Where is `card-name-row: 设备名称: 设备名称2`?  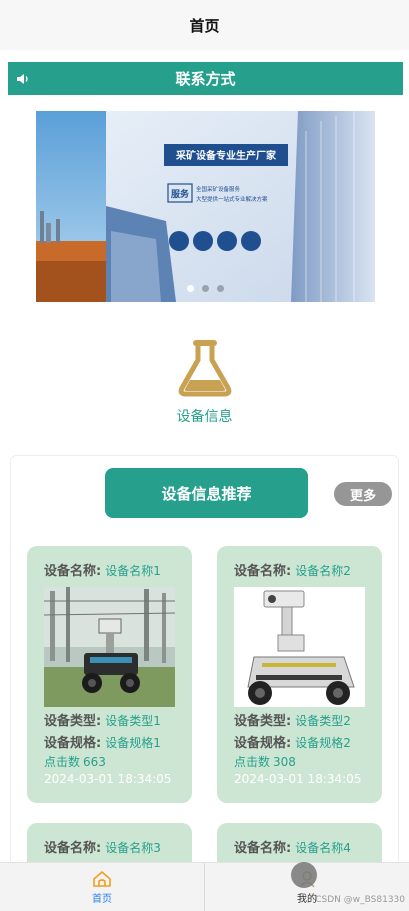
card-name-row: 设备名称: 设备名称2 is located at coordinates (299, 569).